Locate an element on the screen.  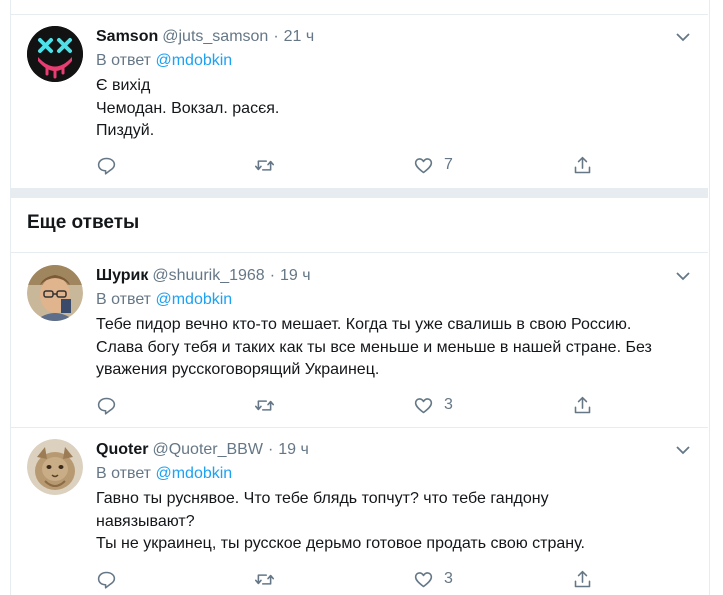
tweet-actions: 7 is located at coordinates (356, 165).